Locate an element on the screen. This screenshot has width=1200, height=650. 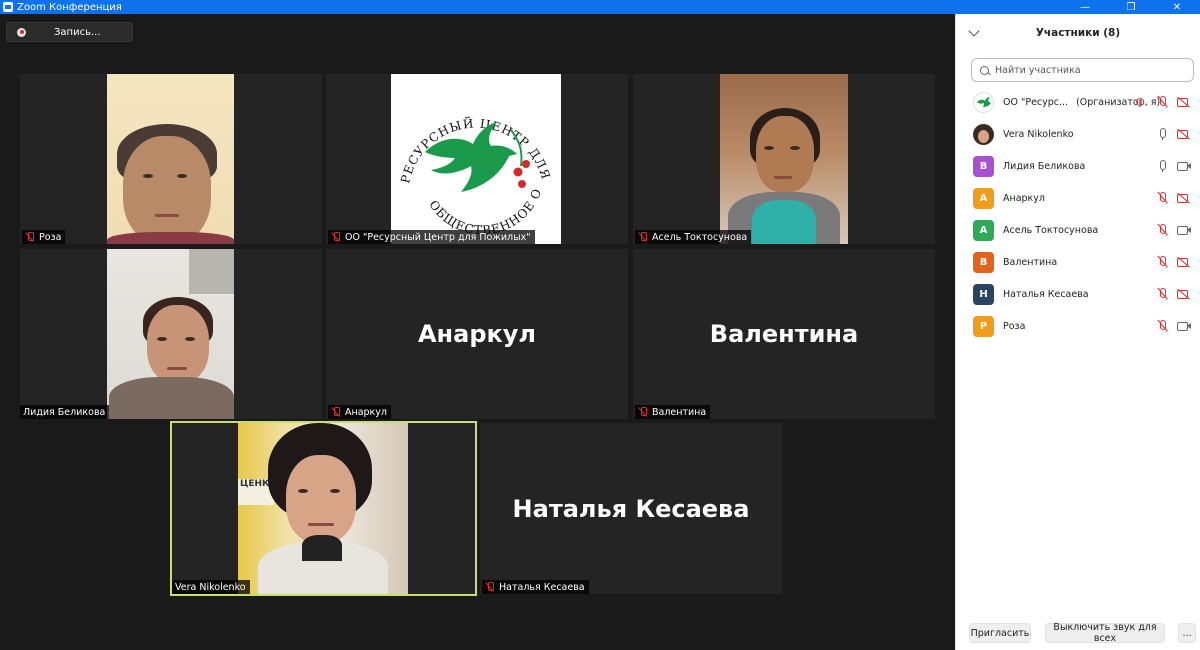
participant-display-name: Наталья Кесаева is located at coordinates (631, 508).